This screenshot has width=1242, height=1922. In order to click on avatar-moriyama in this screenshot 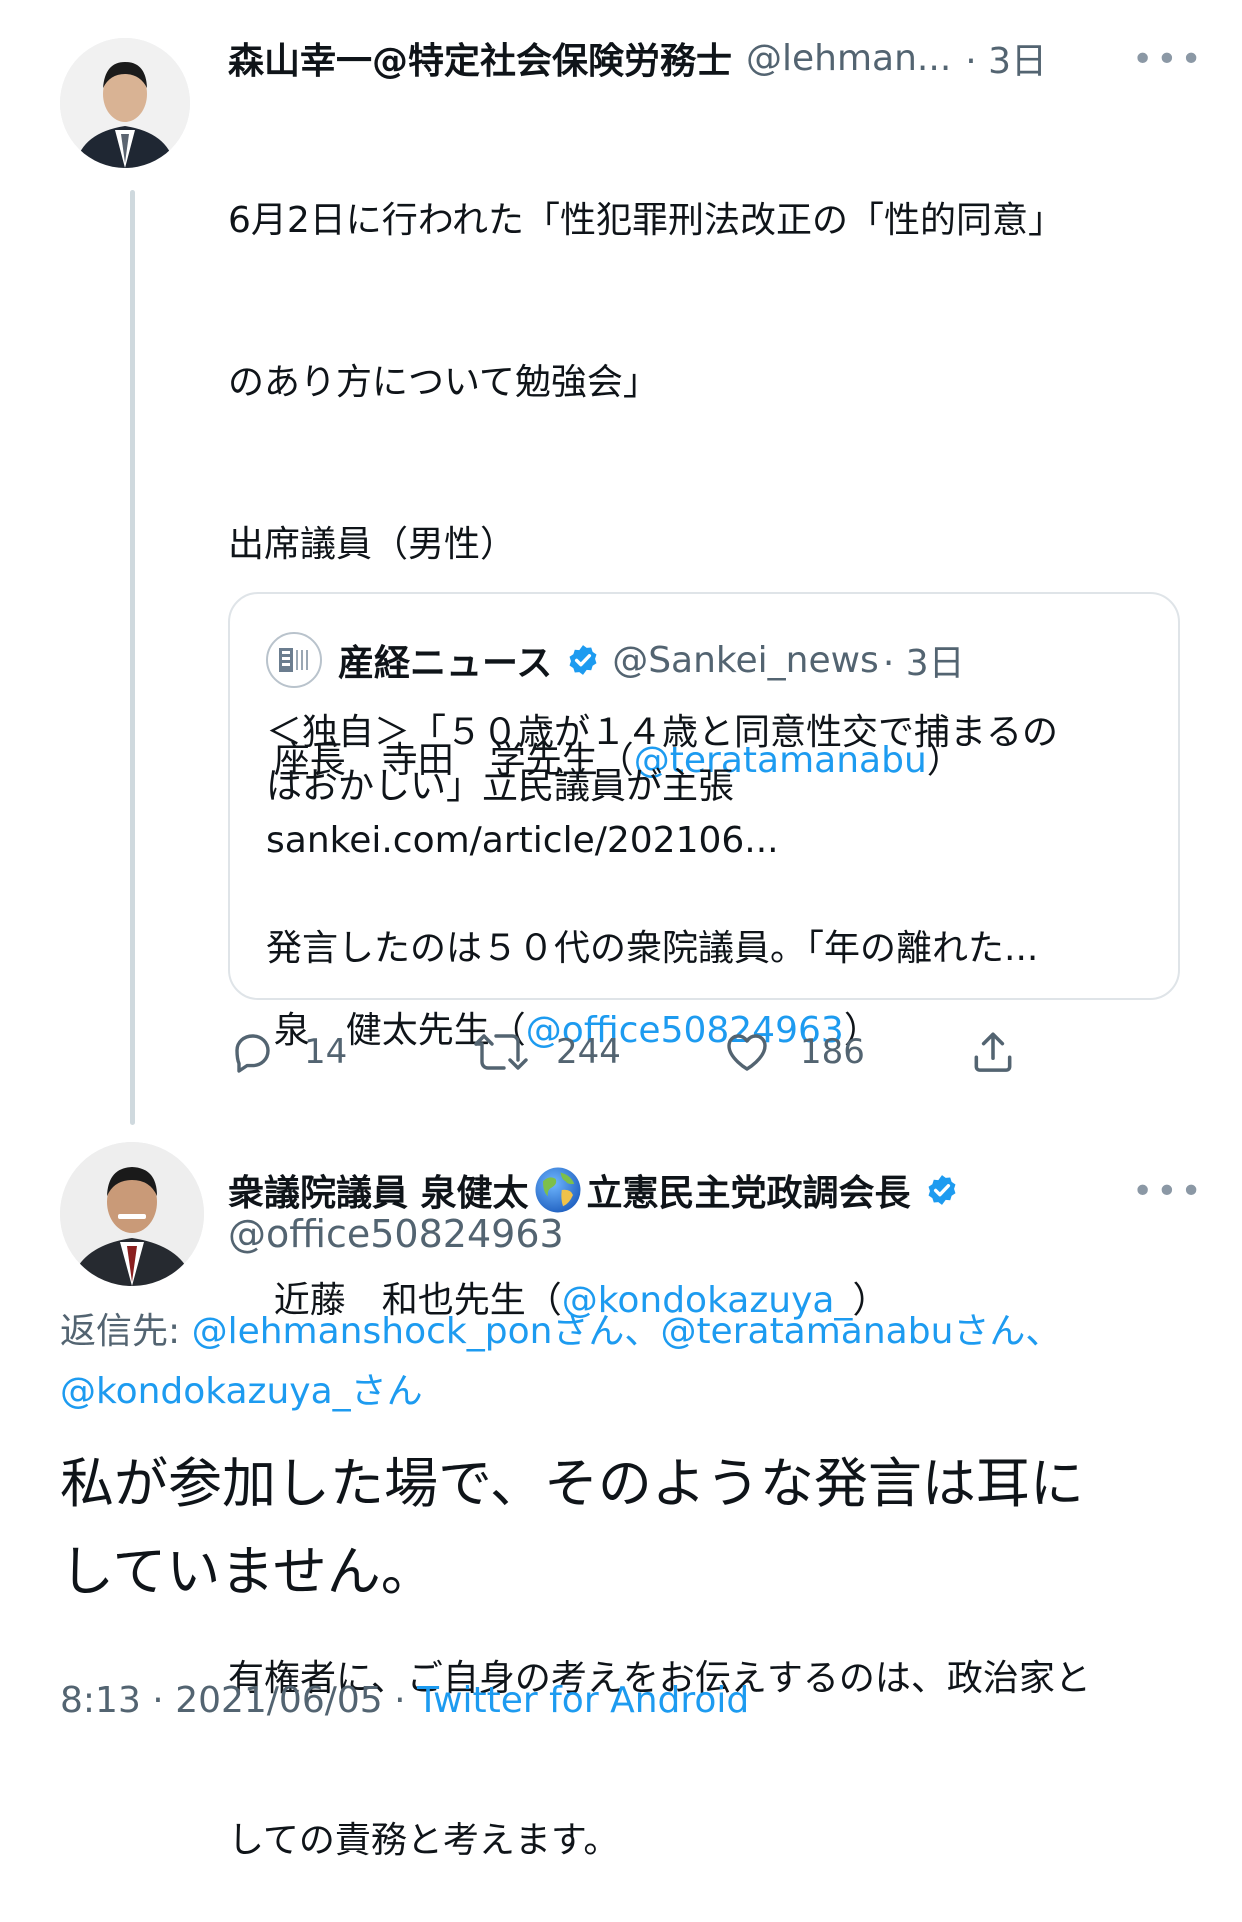, I will do `click(125, 103)`.